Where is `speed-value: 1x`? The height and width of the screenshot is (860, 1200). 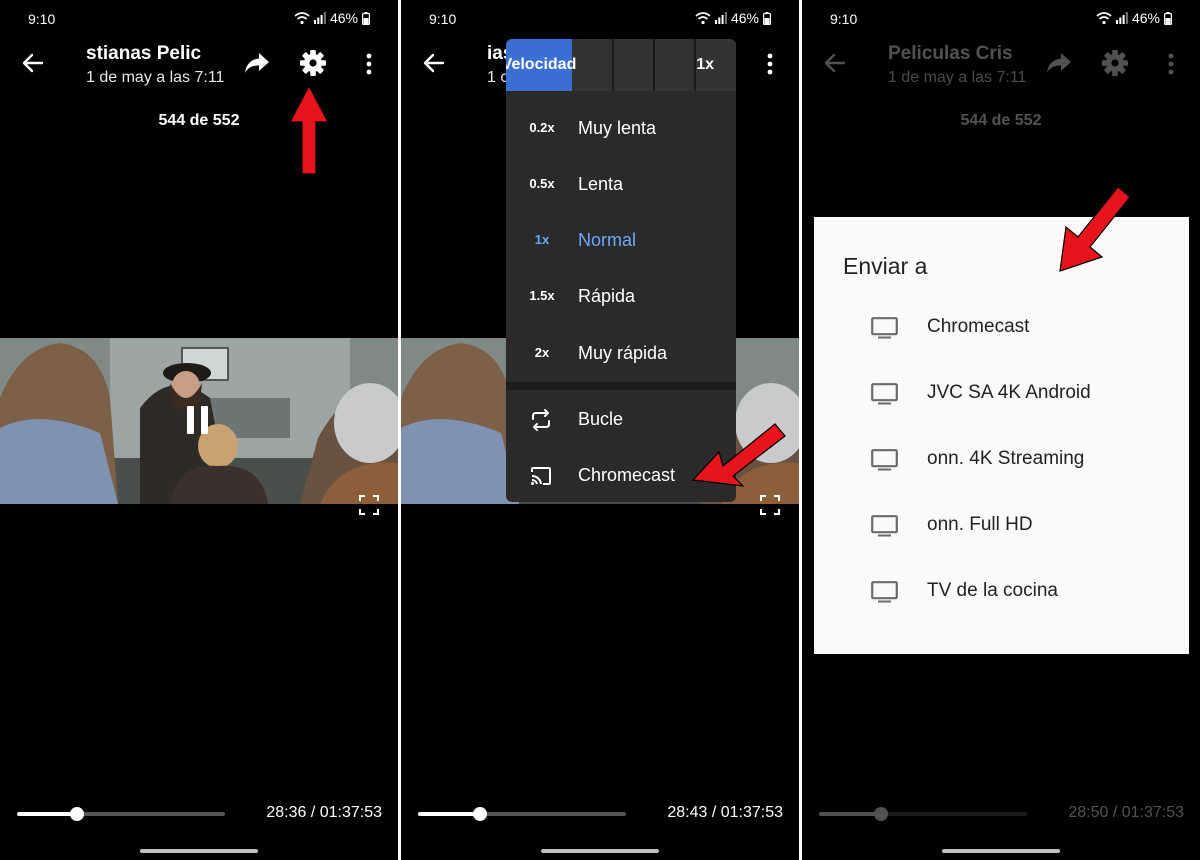 speed-value: 1x is located at coordinates (705, 64).